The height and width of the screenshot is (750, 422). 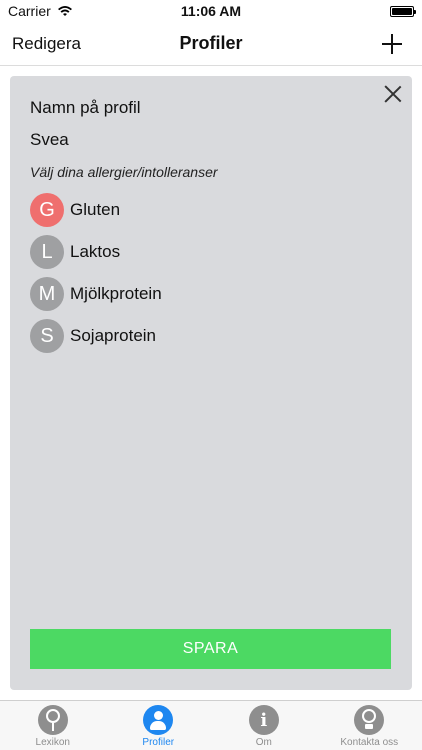 I want to click on add-icon, so click(x=392, y=44).